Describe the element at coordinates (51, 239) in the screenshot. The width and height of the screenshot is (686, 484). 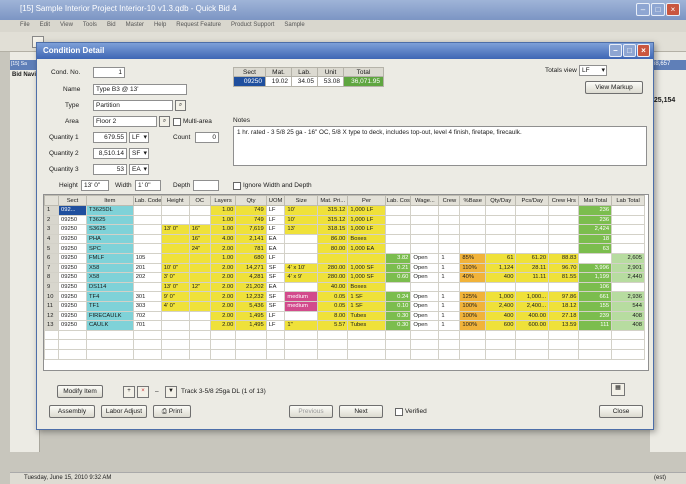
I see `grid-cell-: 4` at that location.